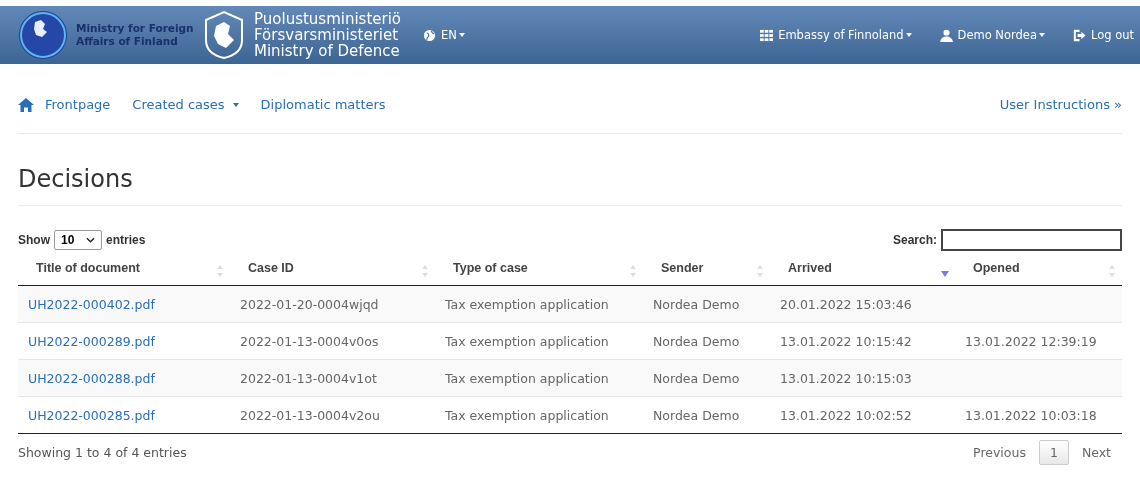 The height and width of the screenshot is (479, 1140). Describe the element at coordinates (999, 452) in the screenshot. I see `page-button: Previous` at that location.